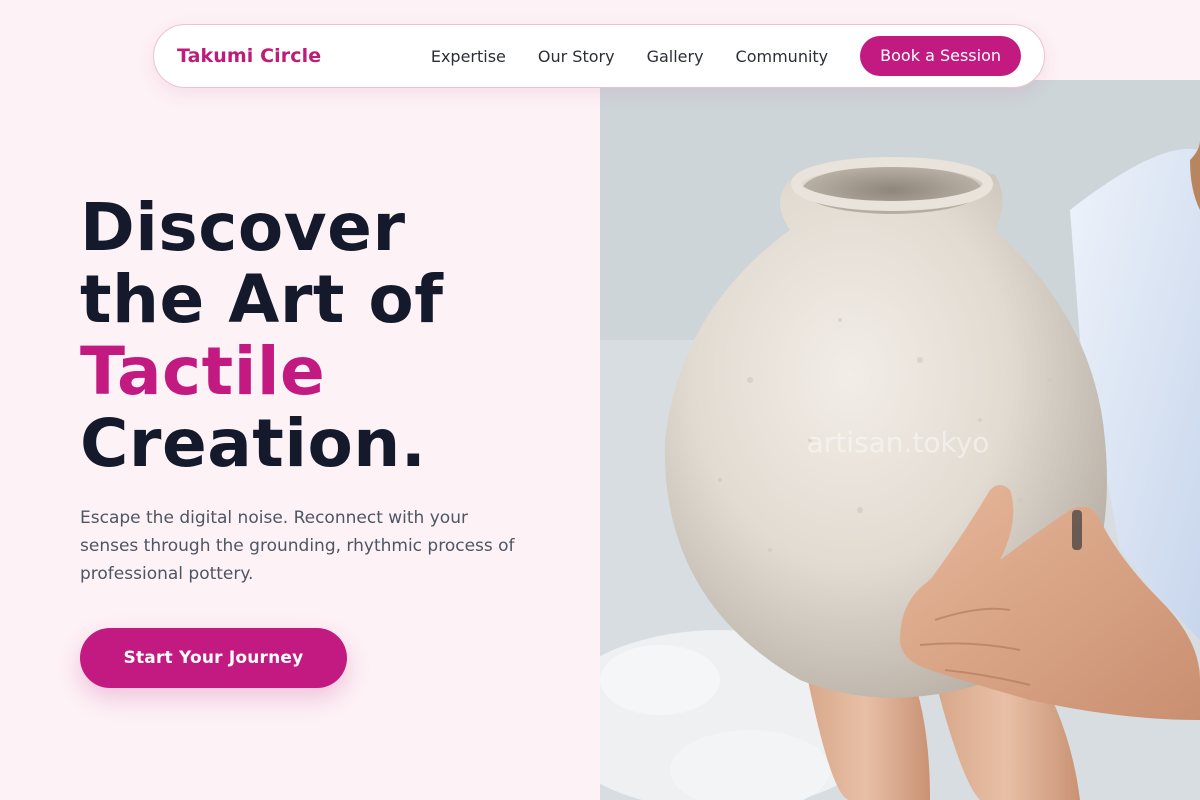 The width and height of the screenshot is (1200, 800). What do you see at coordinates (249, 56) in the screenshot?
I see `brand-logo: Takumi Circle` at bounding box center [249, 56].